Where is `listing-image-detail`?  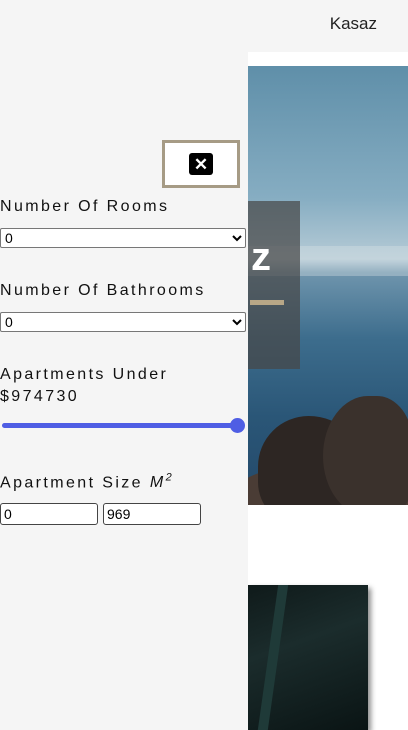
listing-image-detail is located at coordinates (273, 657).